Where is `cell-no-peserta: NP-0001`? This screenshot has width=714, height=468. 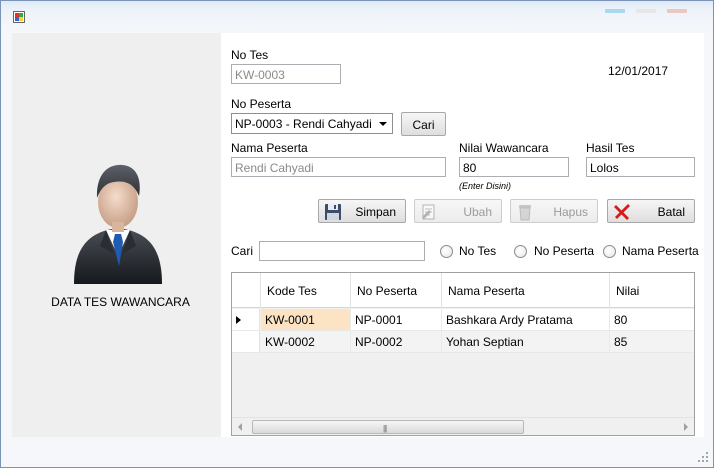
cell-no-peserta: NP-0001 is located at coordinates (396, 320).